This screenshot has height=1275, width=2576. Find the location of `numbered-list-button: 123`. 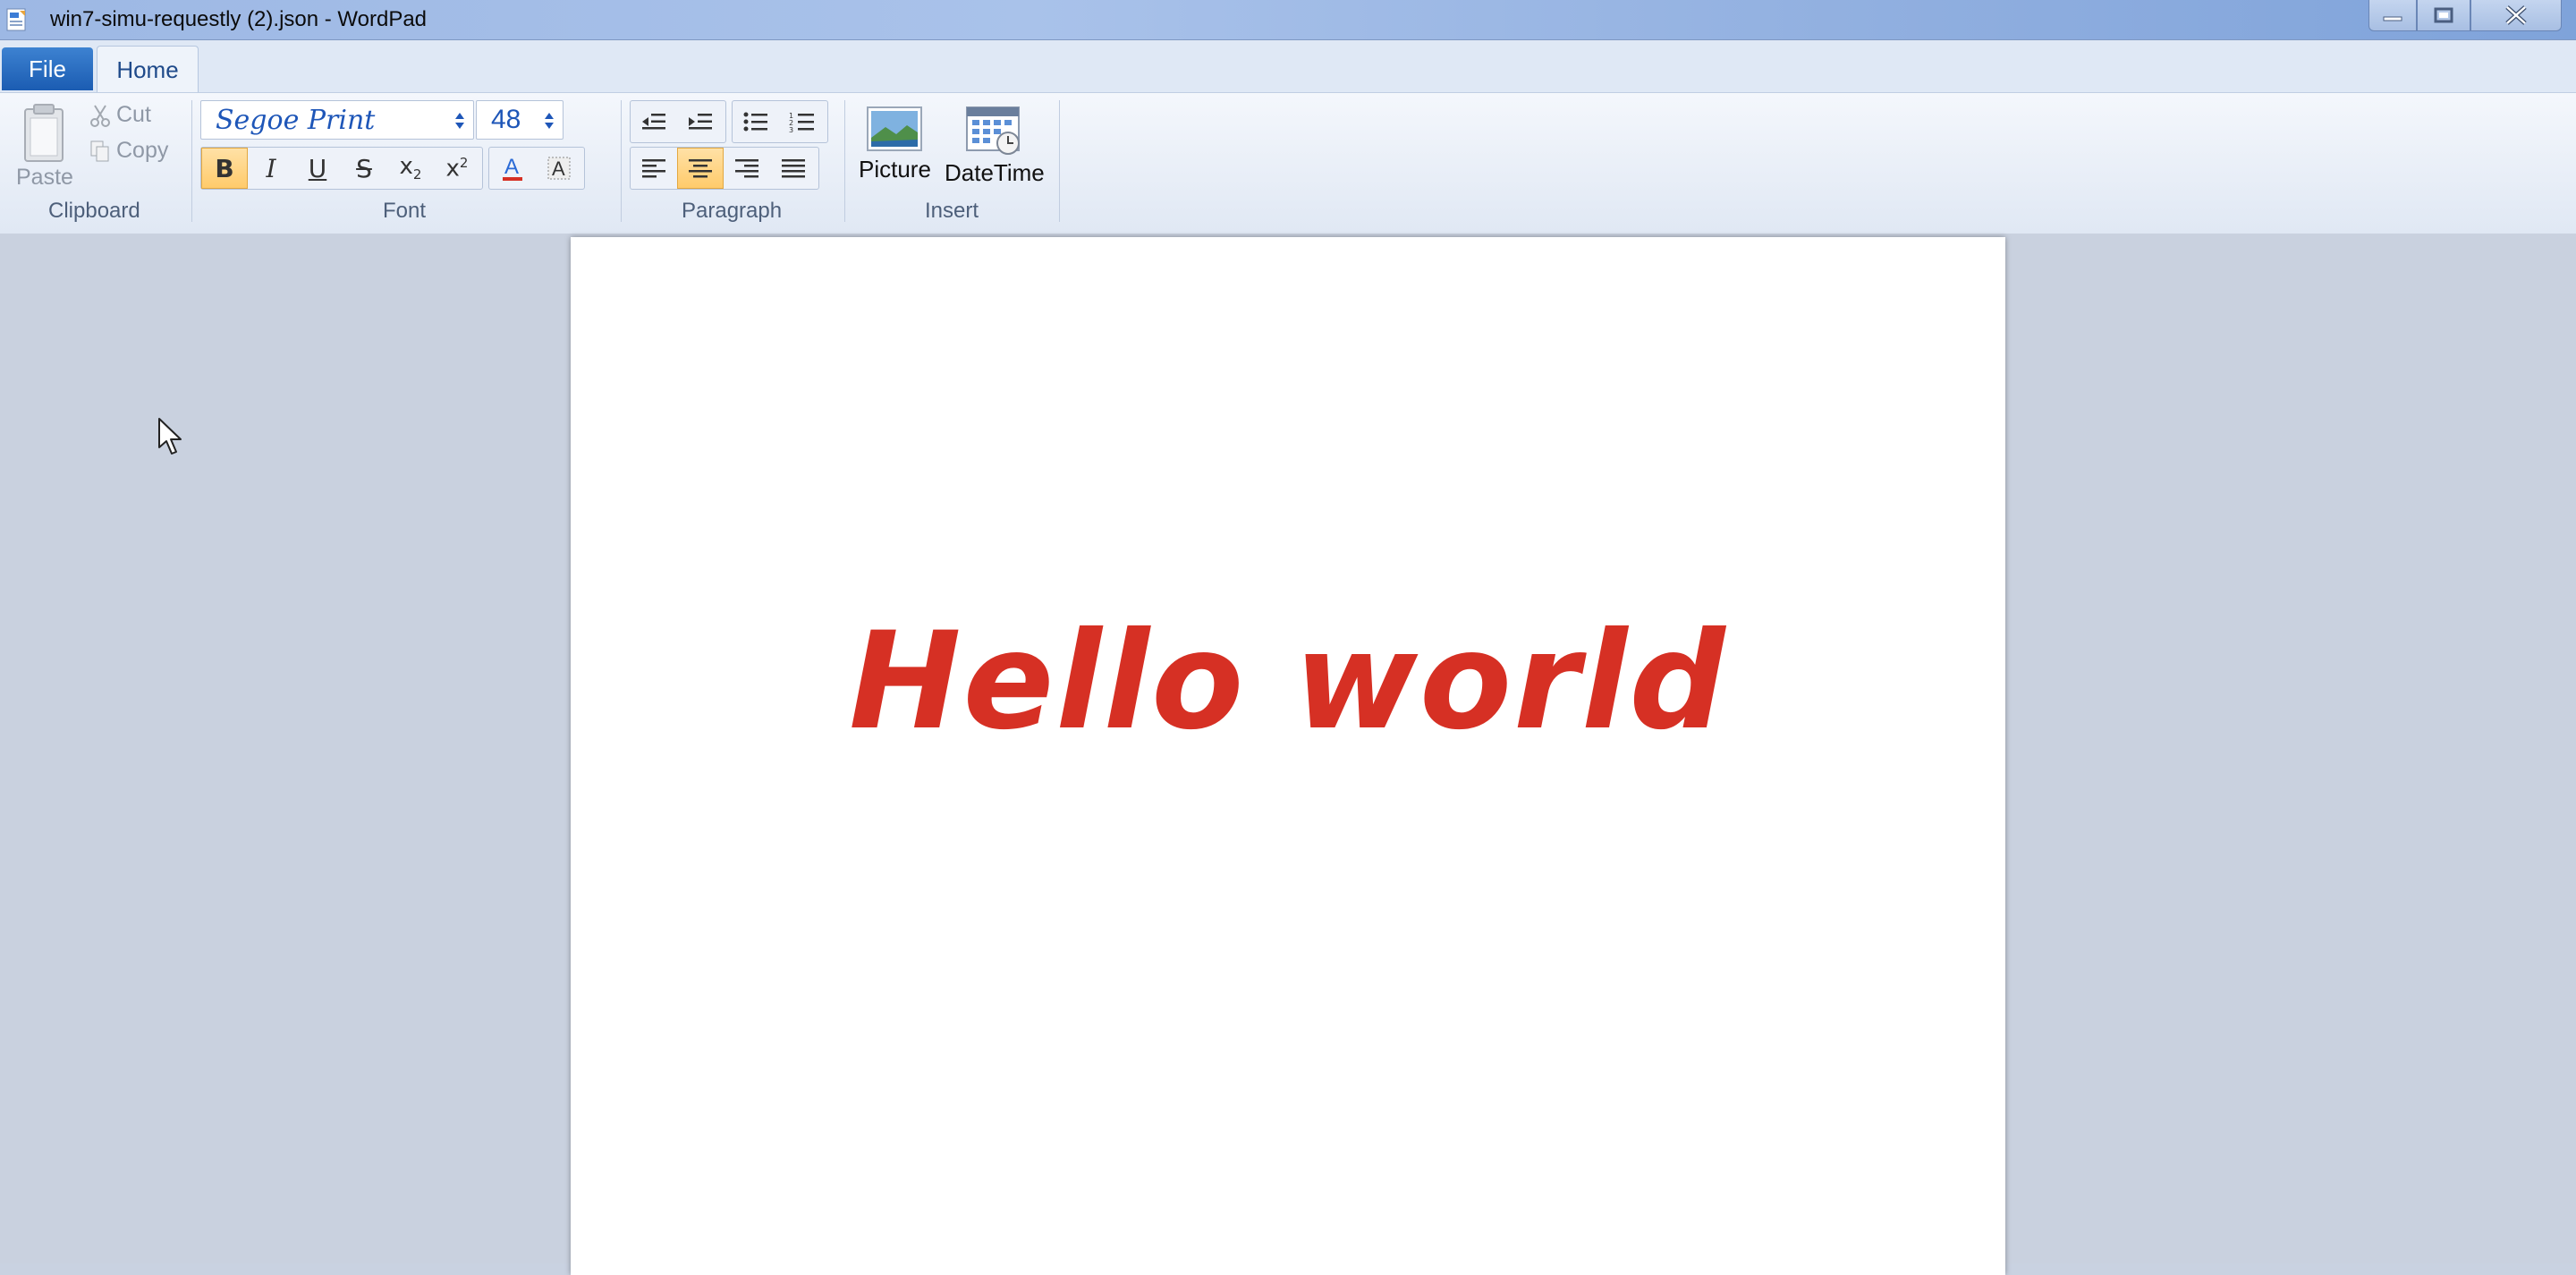

numbered-list-button: 123 is located at coordinates (802, 122).